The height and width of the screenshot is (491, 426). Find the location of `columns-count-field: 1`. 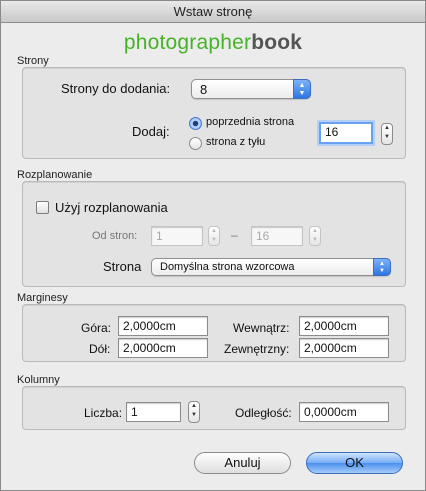

columns-count-field: 1 is located at coordinates (153, 412).